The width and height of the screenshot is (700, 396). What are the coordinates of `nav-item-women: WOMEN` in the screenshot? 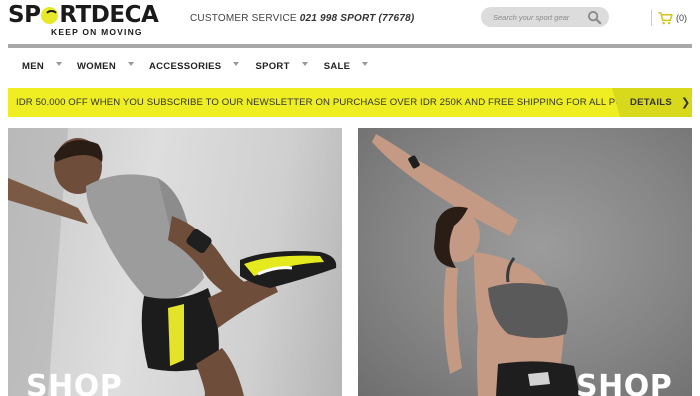 It's located at (105, 66).